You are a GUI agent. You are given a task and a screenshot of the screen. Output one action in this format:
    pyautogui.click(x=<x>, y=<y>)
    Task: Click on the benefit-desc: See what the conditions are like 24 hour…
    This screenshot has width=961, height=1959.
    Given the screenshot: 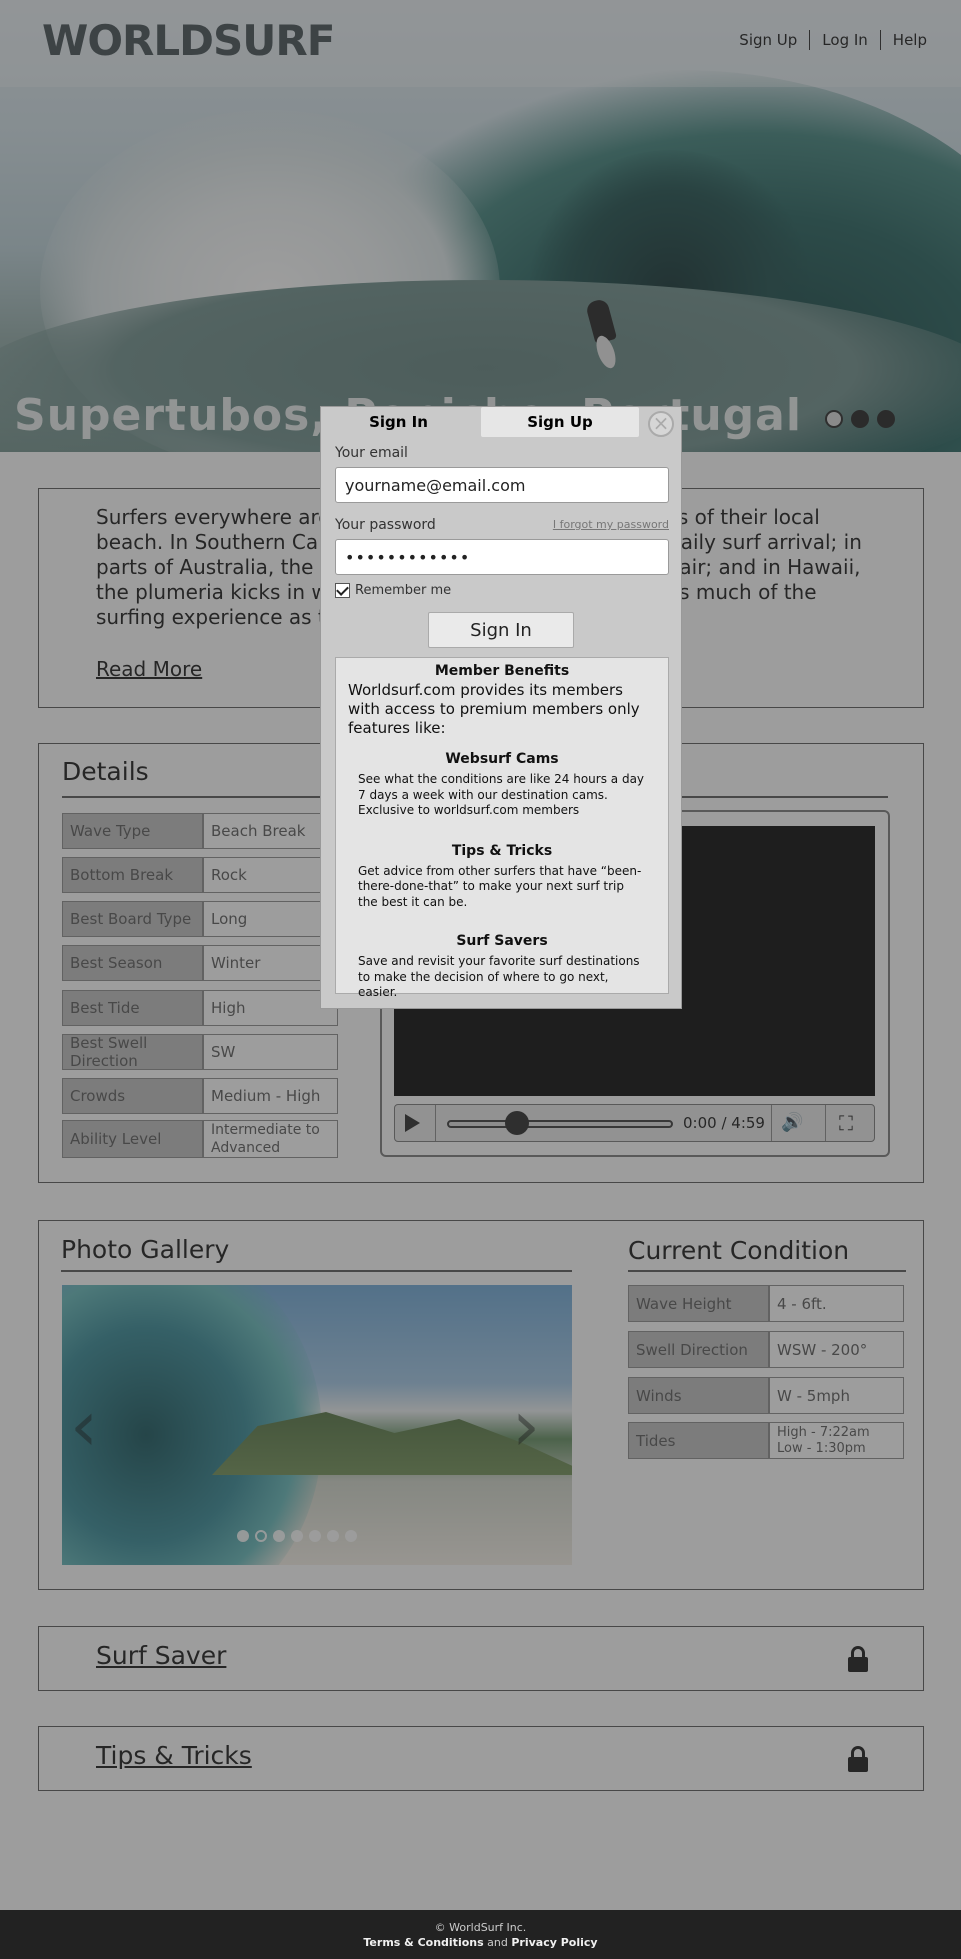 What is the action you would take?
    pyautogui.click(x=501, y=794)
    